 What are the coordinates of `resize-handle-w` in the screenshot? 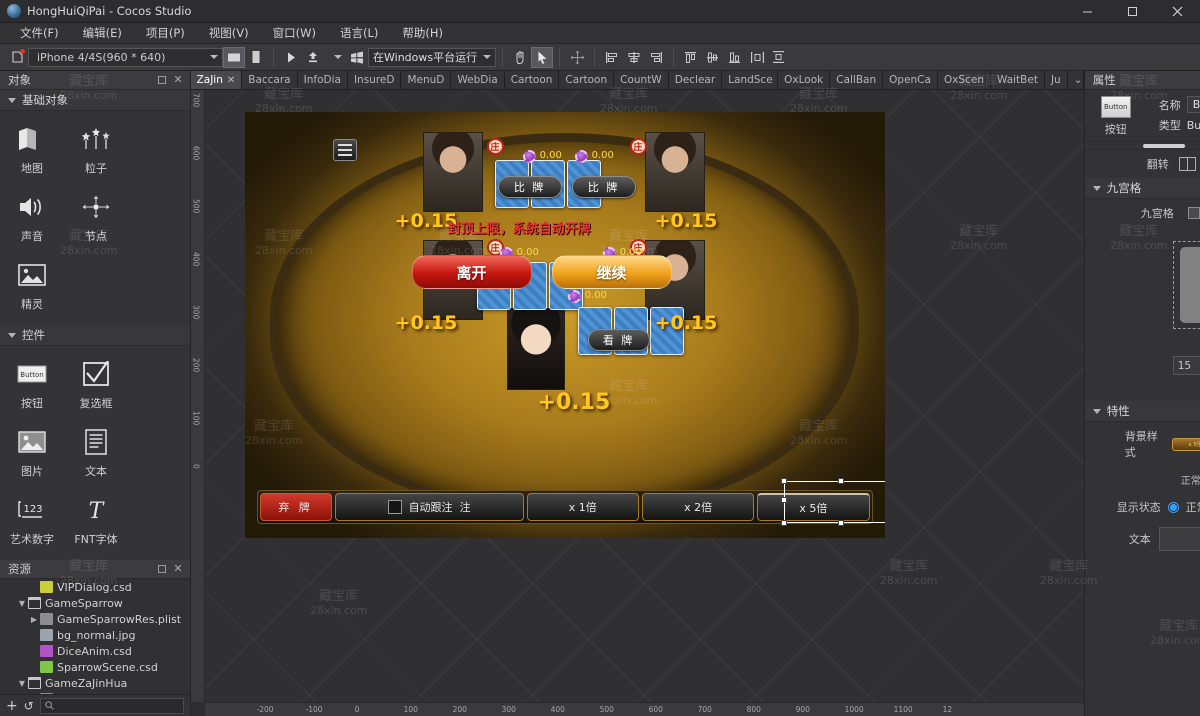 It's located at (783, 500).